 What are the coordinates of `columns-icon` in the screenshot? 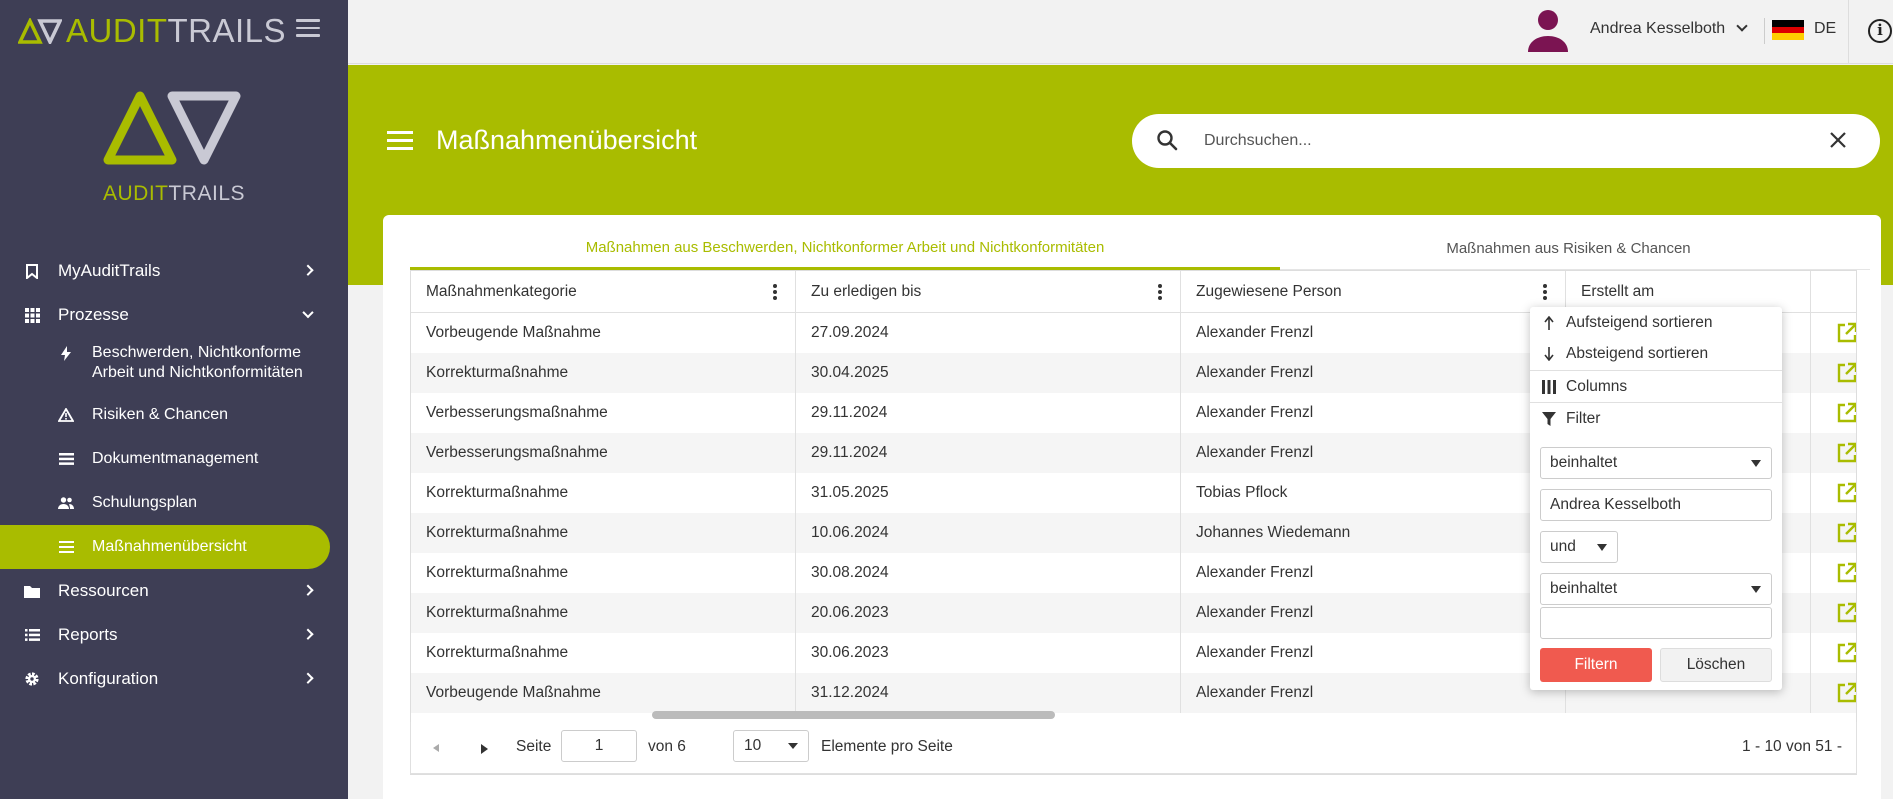 It's located at (1549, 386).